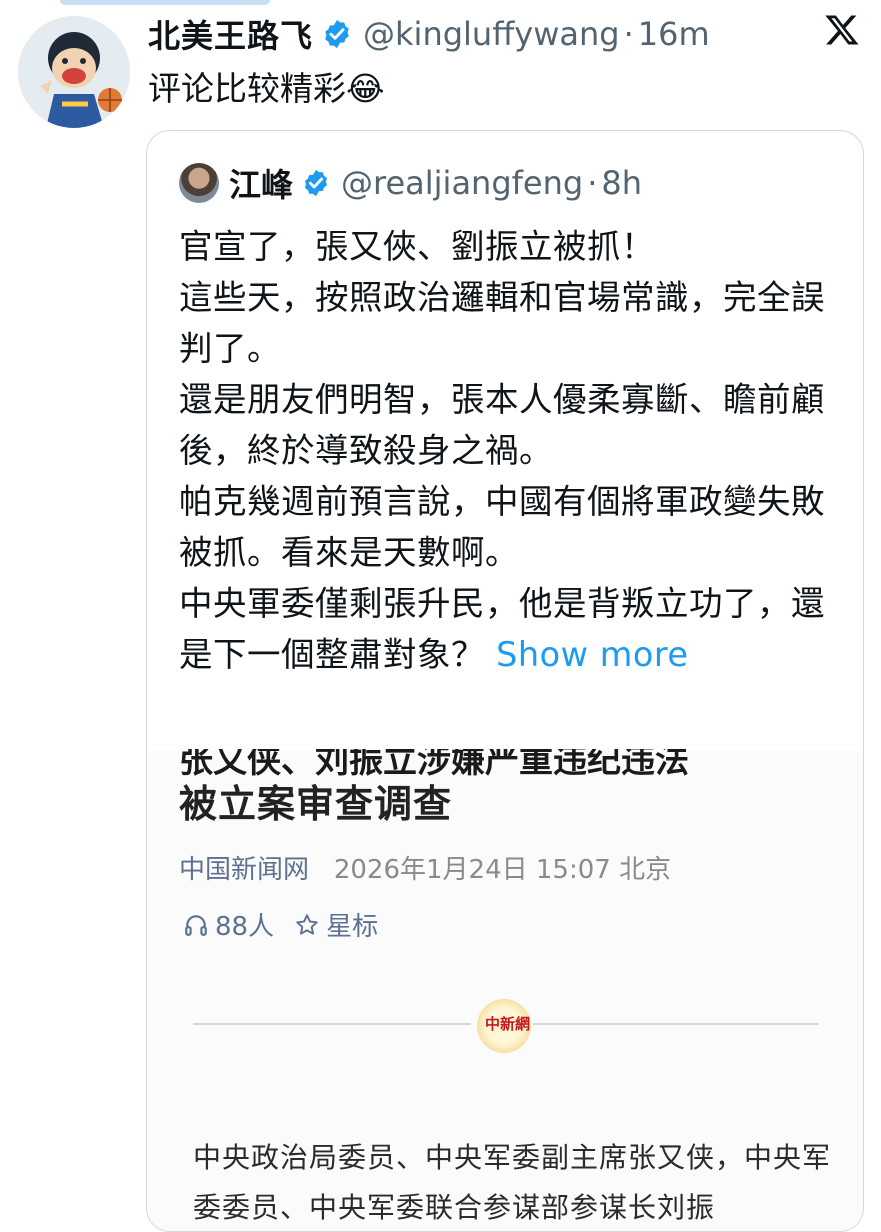  I want to click on article-meta: 中国新闻网 2026年1月24日 15:07 北京, so click(425, 867).